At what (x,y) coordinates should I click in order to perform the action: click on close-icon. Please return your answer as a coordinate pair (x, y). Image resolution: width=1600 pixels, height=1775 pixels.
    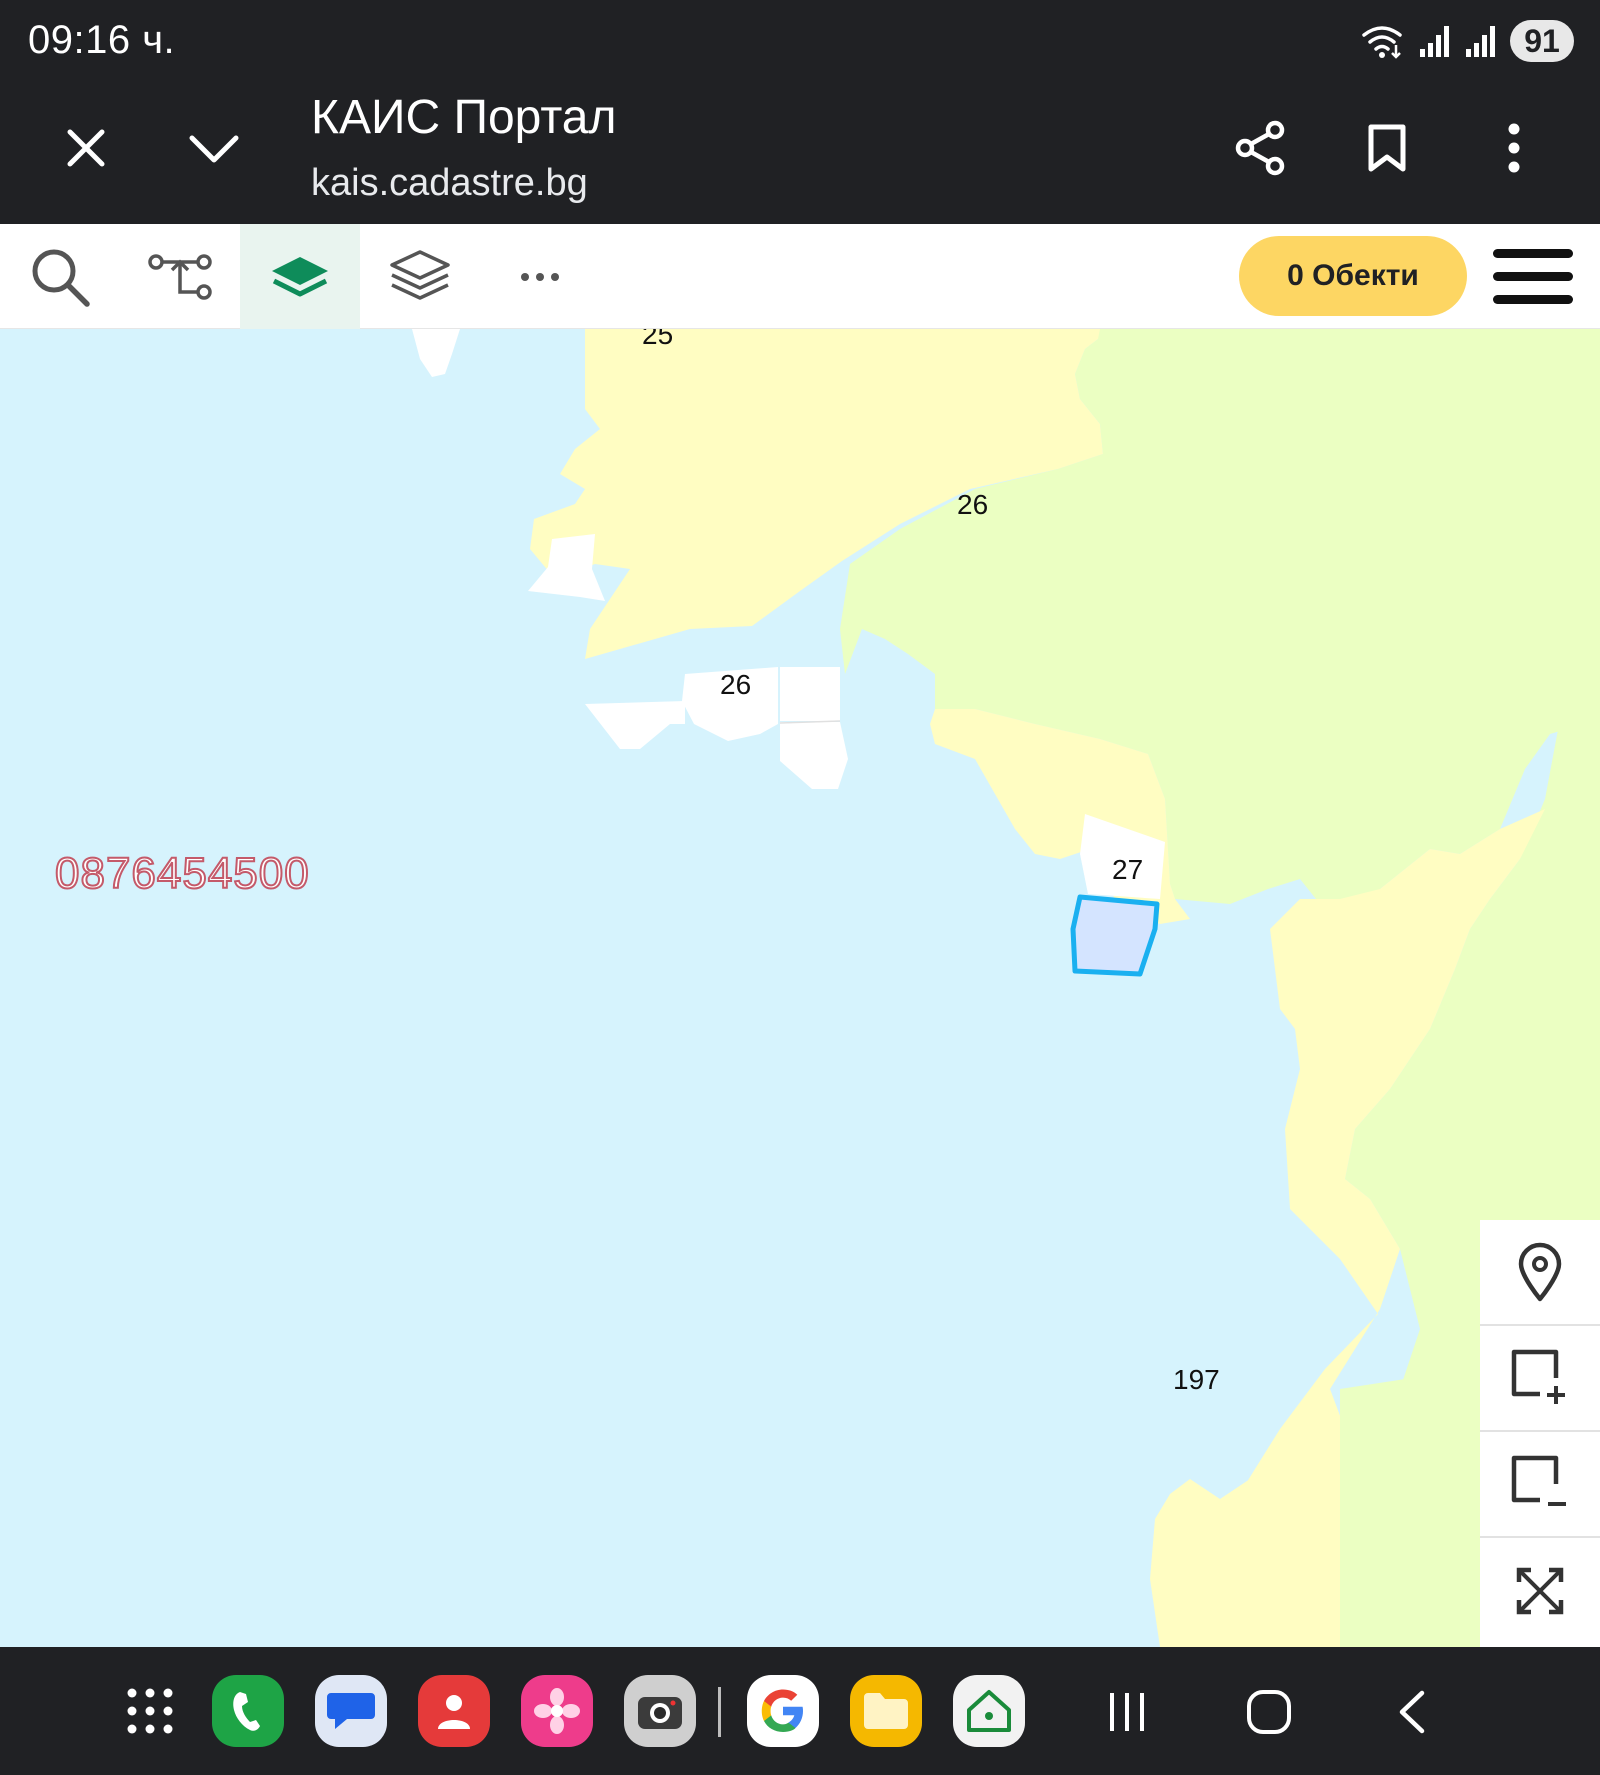
    Looking at the image, I should click on (86, 148).